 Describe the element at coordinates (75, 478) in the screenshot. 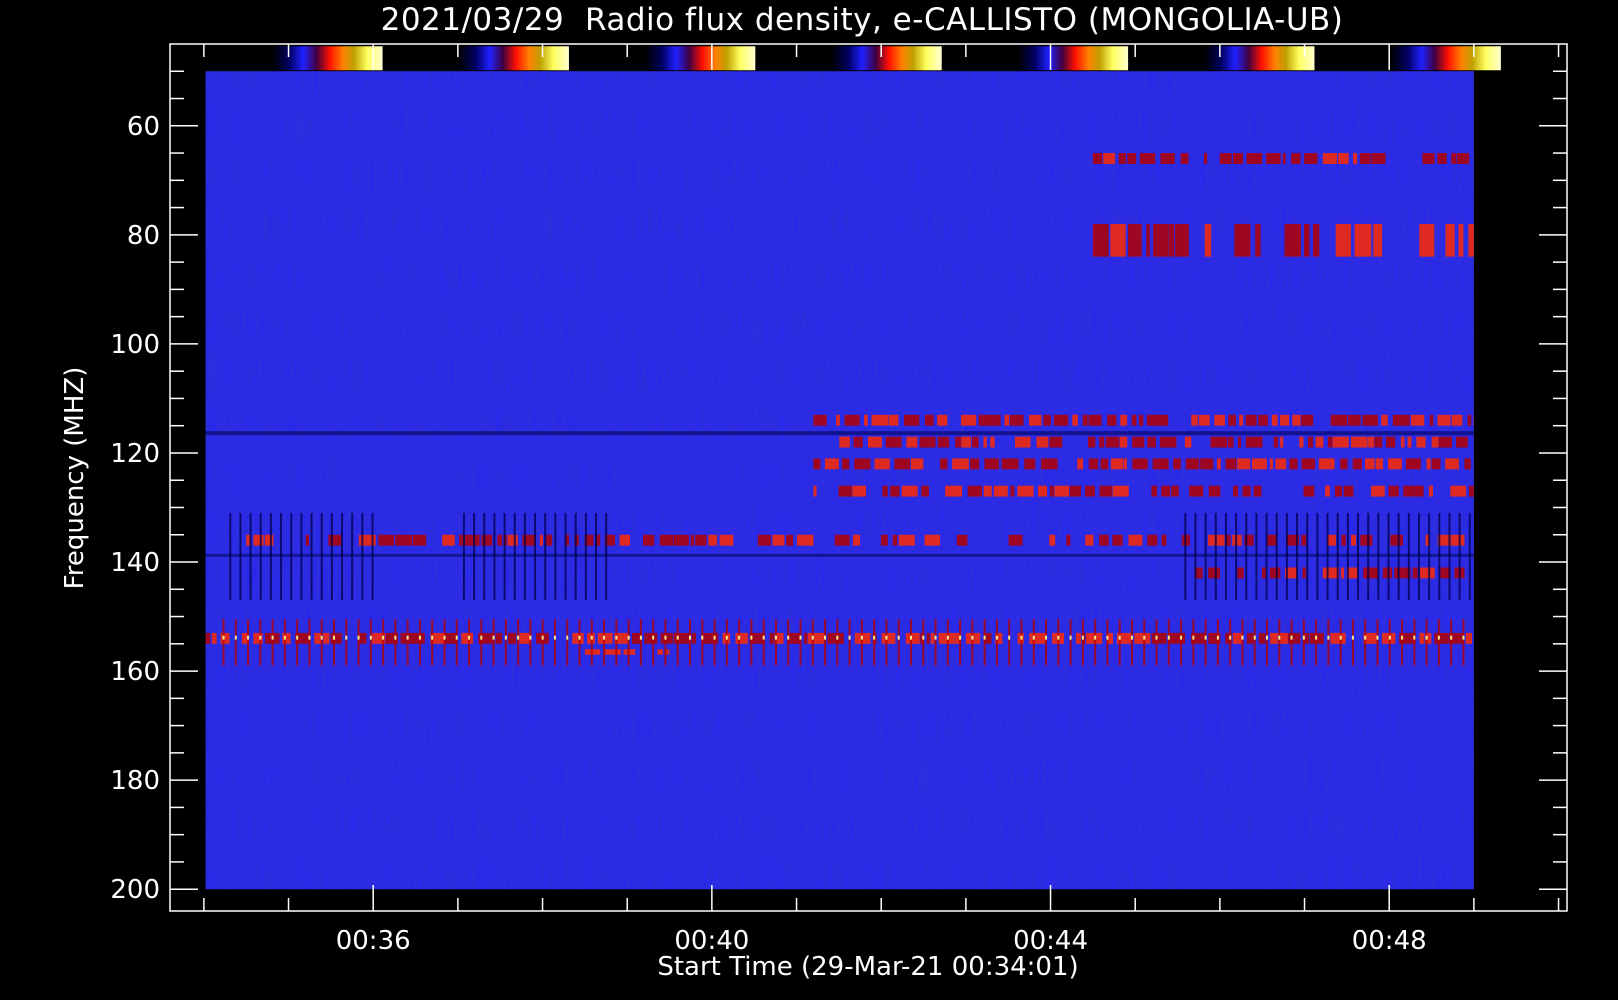

I see `y-axis-label: Frequency (MHZ)` at that location.